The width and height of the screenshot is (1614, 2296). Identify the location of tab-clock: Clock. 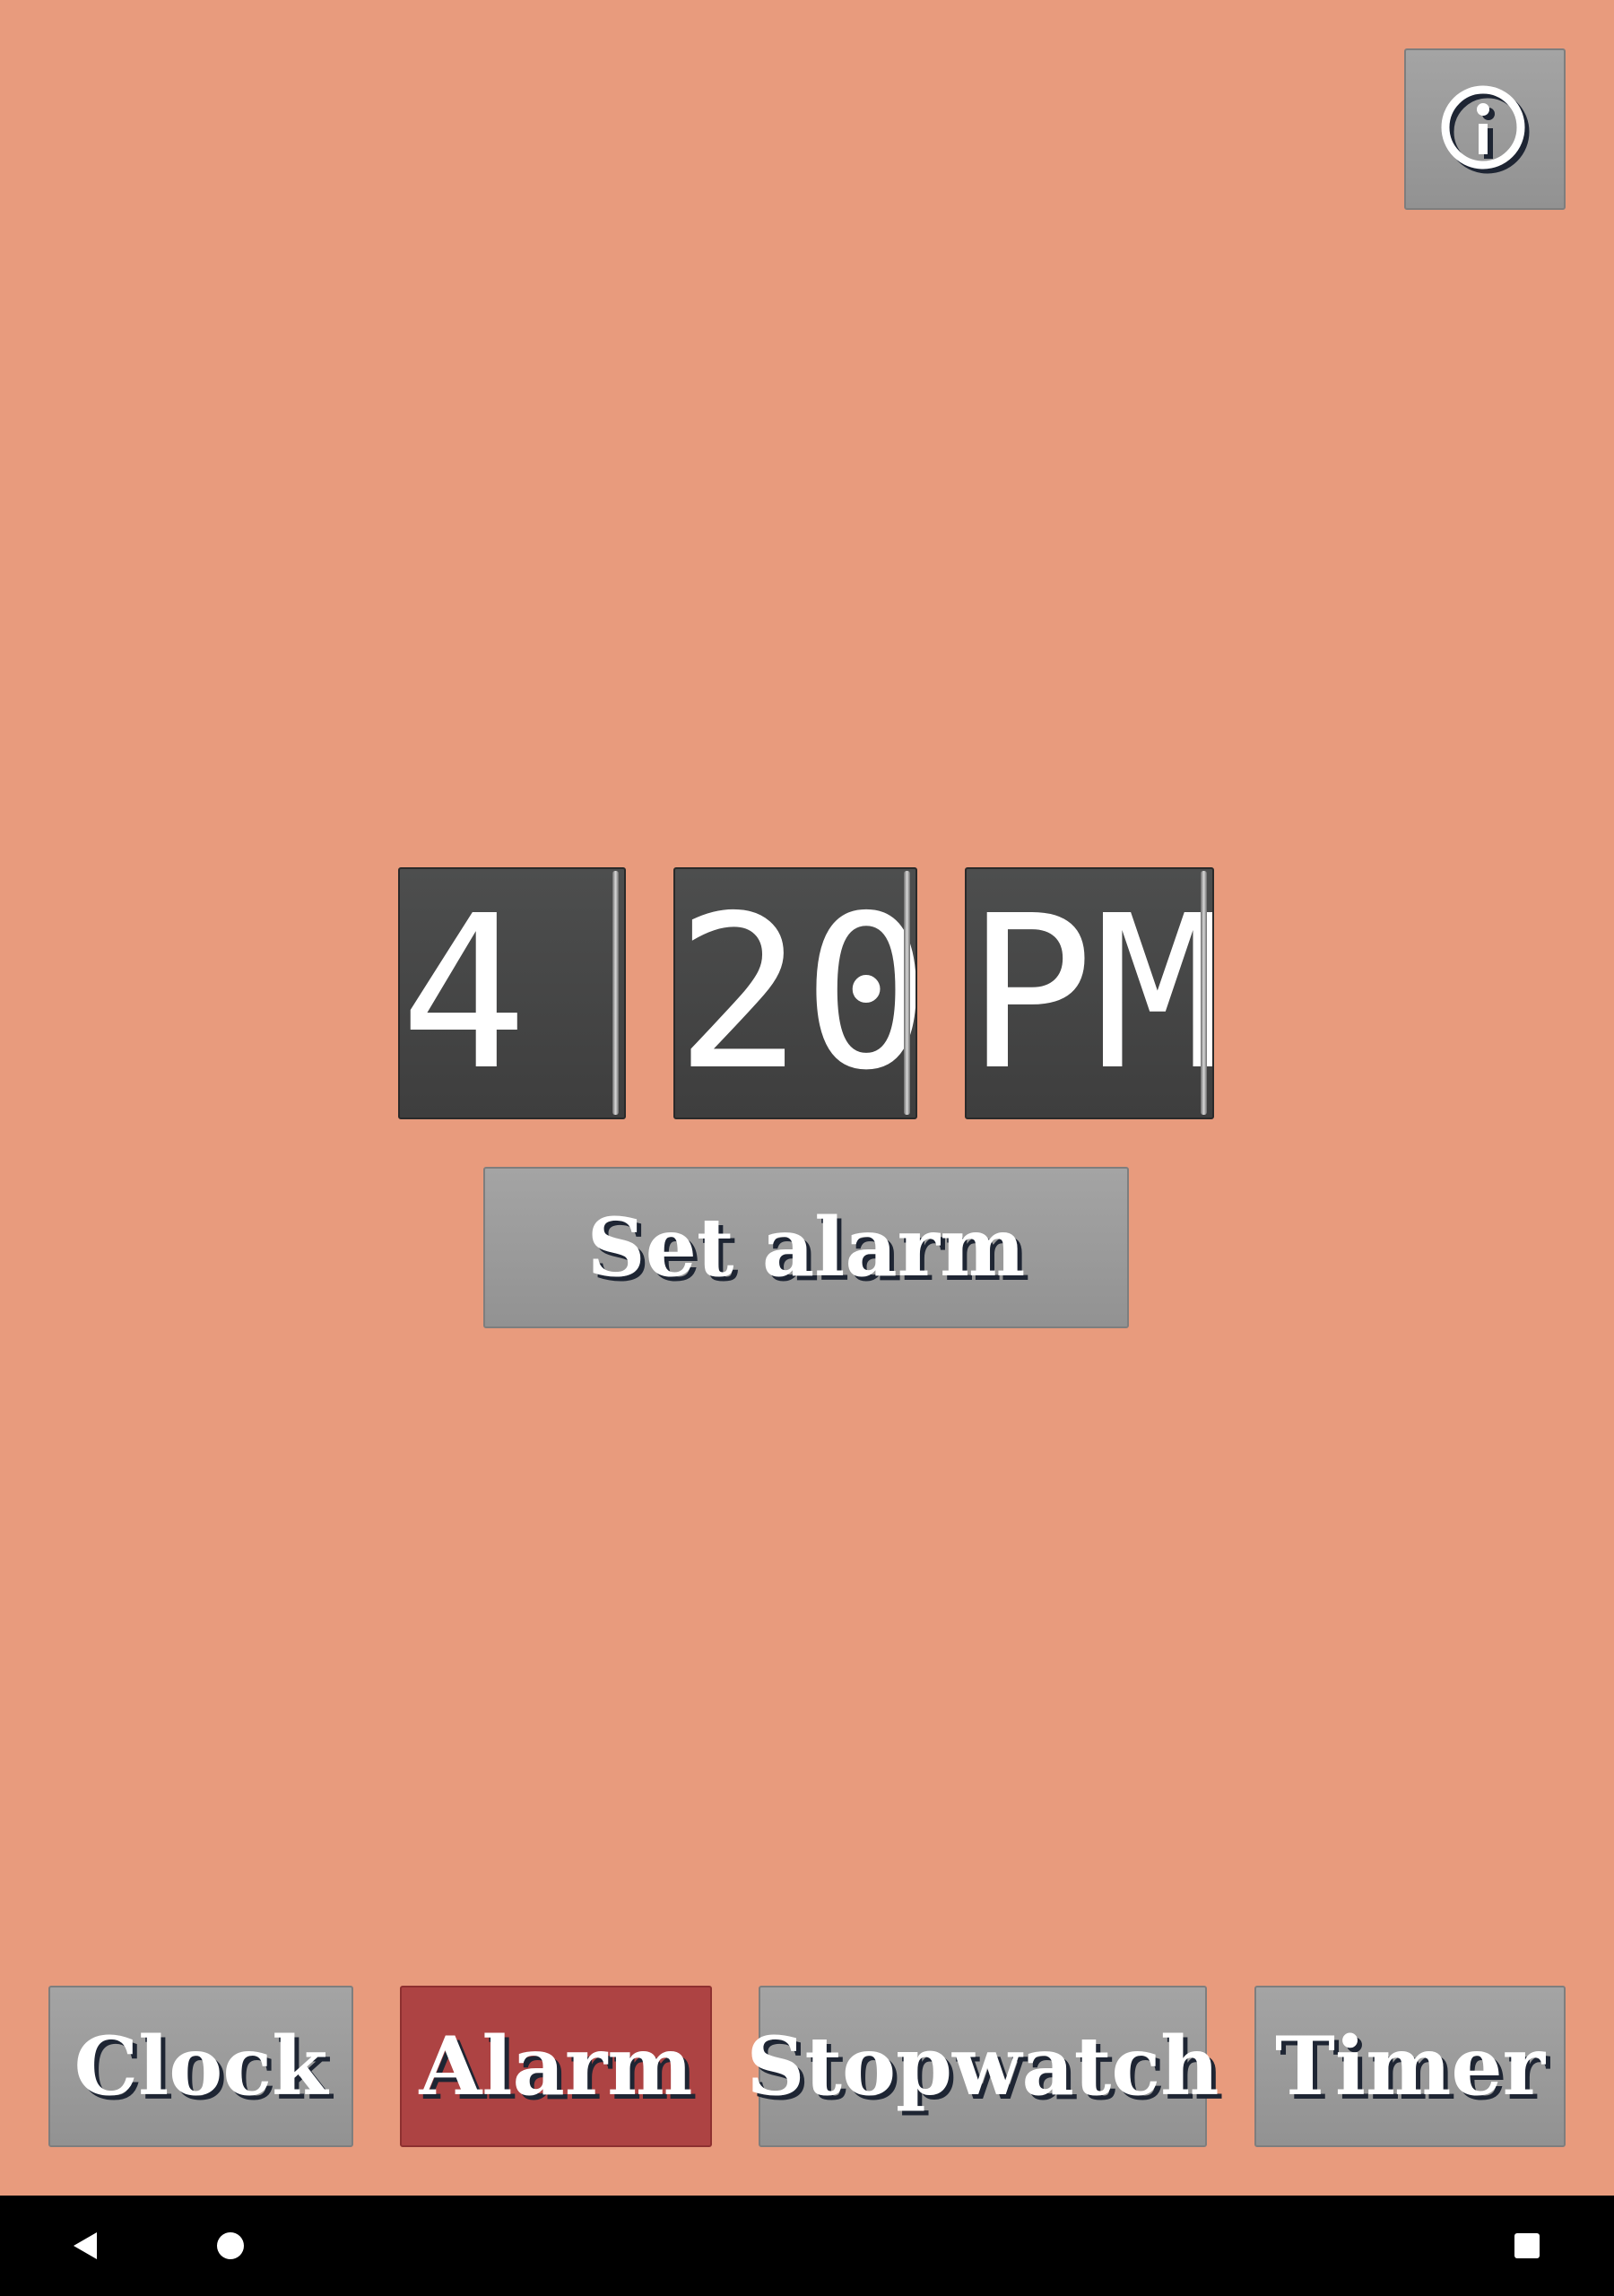
(200, 2066).